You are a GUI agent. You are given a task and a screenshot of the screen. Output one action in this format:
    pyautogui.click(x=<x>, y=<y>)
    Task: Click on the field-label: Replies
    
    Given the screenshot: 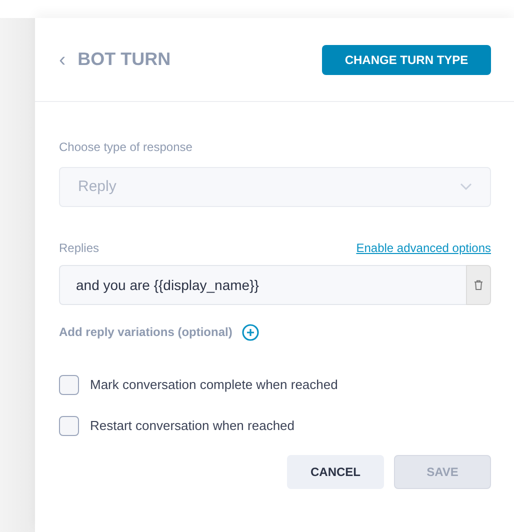 What is the action you would take?
    pyautogui.click(x=79, y=248)
    